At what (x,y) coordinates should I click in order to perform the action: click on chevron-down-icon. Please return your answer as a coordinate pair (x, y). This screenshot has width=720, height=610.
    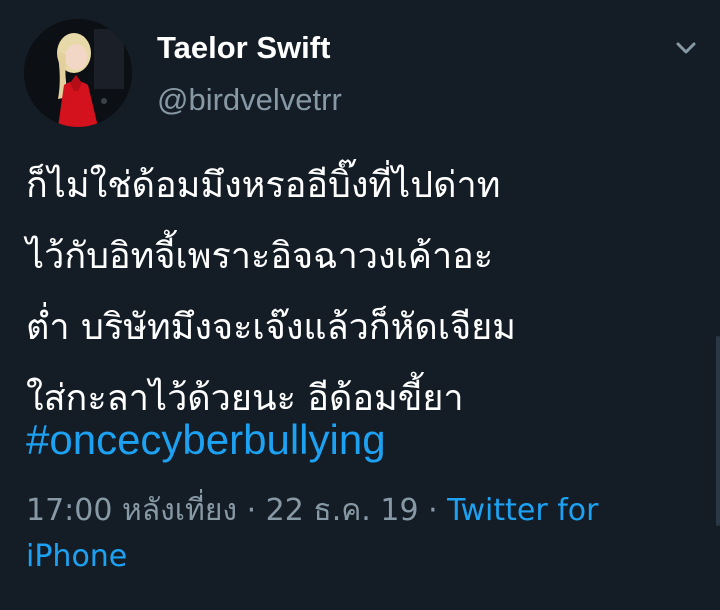
    Looking at the image, I should click on (686, 48).